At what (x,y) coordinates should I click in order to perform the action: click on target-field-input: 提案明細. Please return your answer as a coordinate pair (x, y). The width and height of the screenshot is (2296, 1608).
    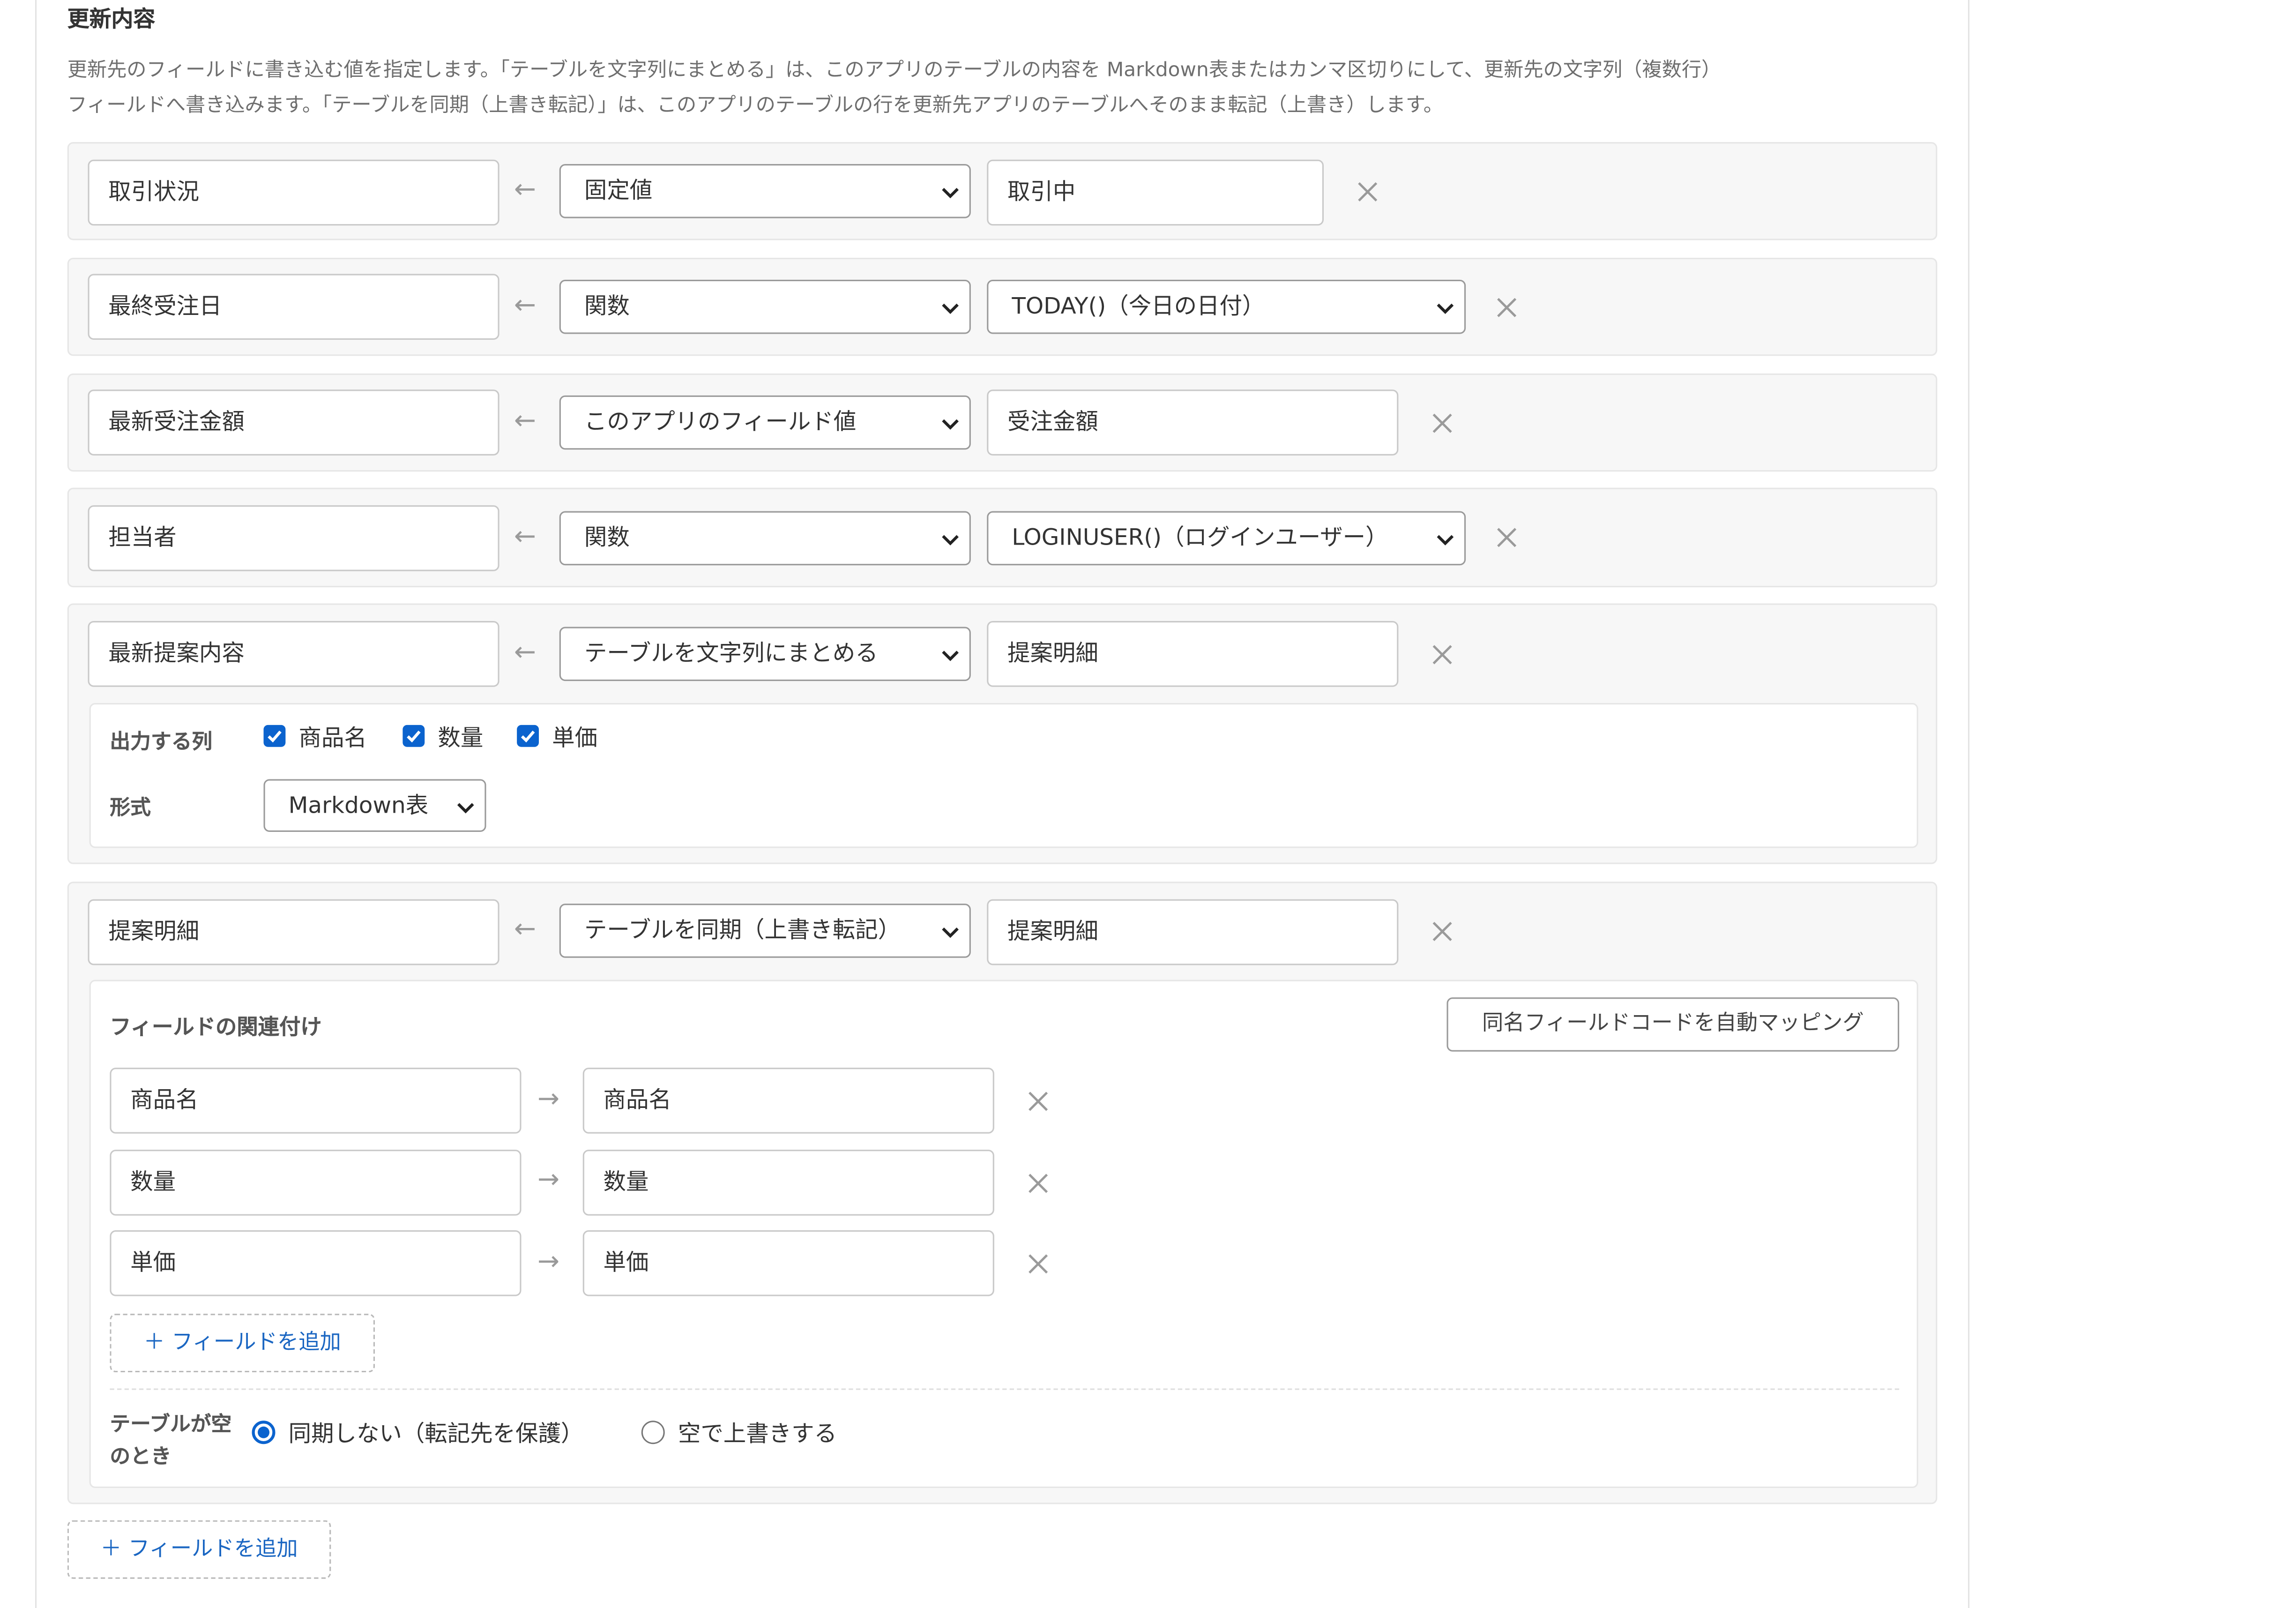
    Looking at the image, I should click on (293, 932).